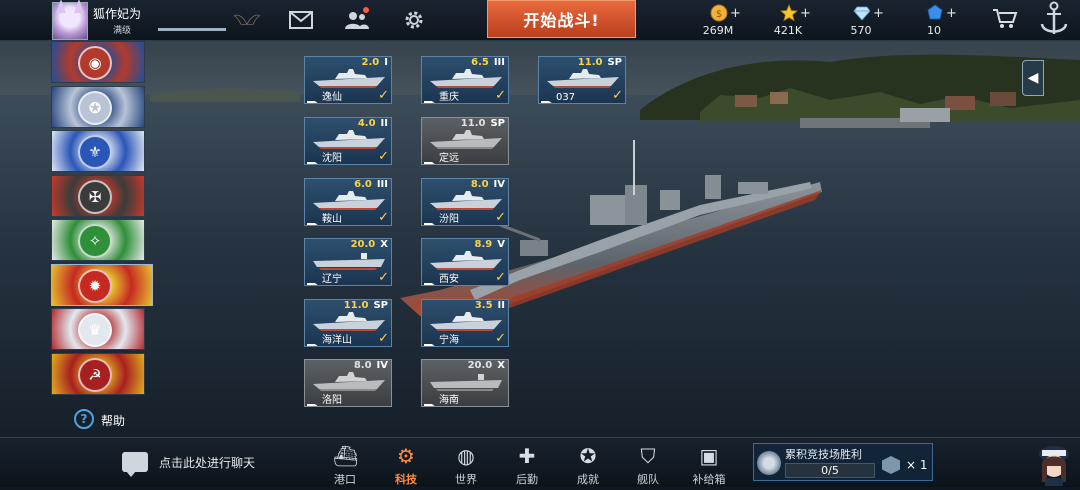 This screenshot has height=490, width=1080. I want to click on globe-icon: ◍, so click(466, 456).